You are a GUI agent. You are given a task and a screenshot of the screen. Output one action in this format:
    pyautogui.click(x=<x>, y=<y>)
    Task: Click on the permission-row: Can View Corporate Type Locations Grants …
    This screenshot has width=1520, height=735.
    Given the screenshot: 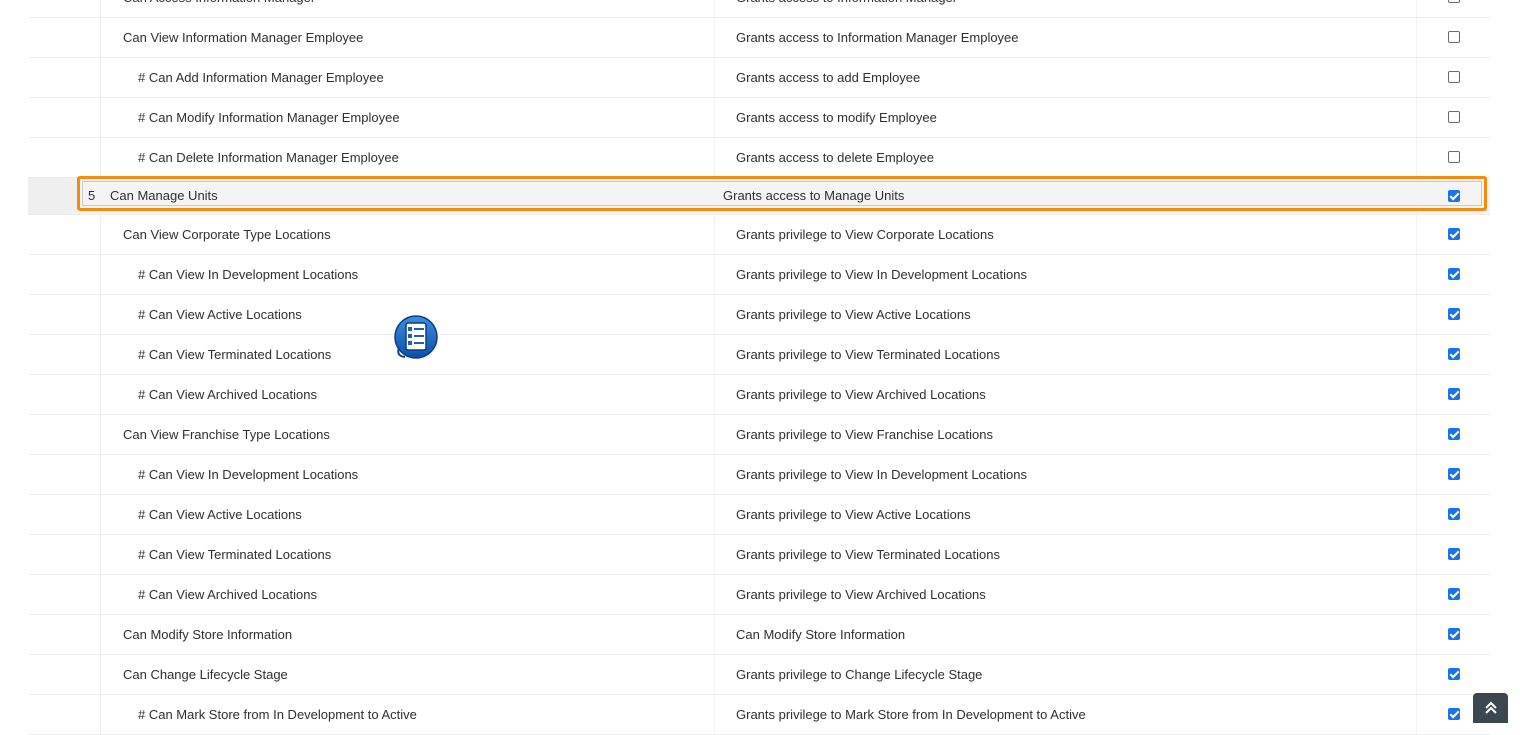 What is the action you would take?
    pyautogui.click(x=759, y=235)
    